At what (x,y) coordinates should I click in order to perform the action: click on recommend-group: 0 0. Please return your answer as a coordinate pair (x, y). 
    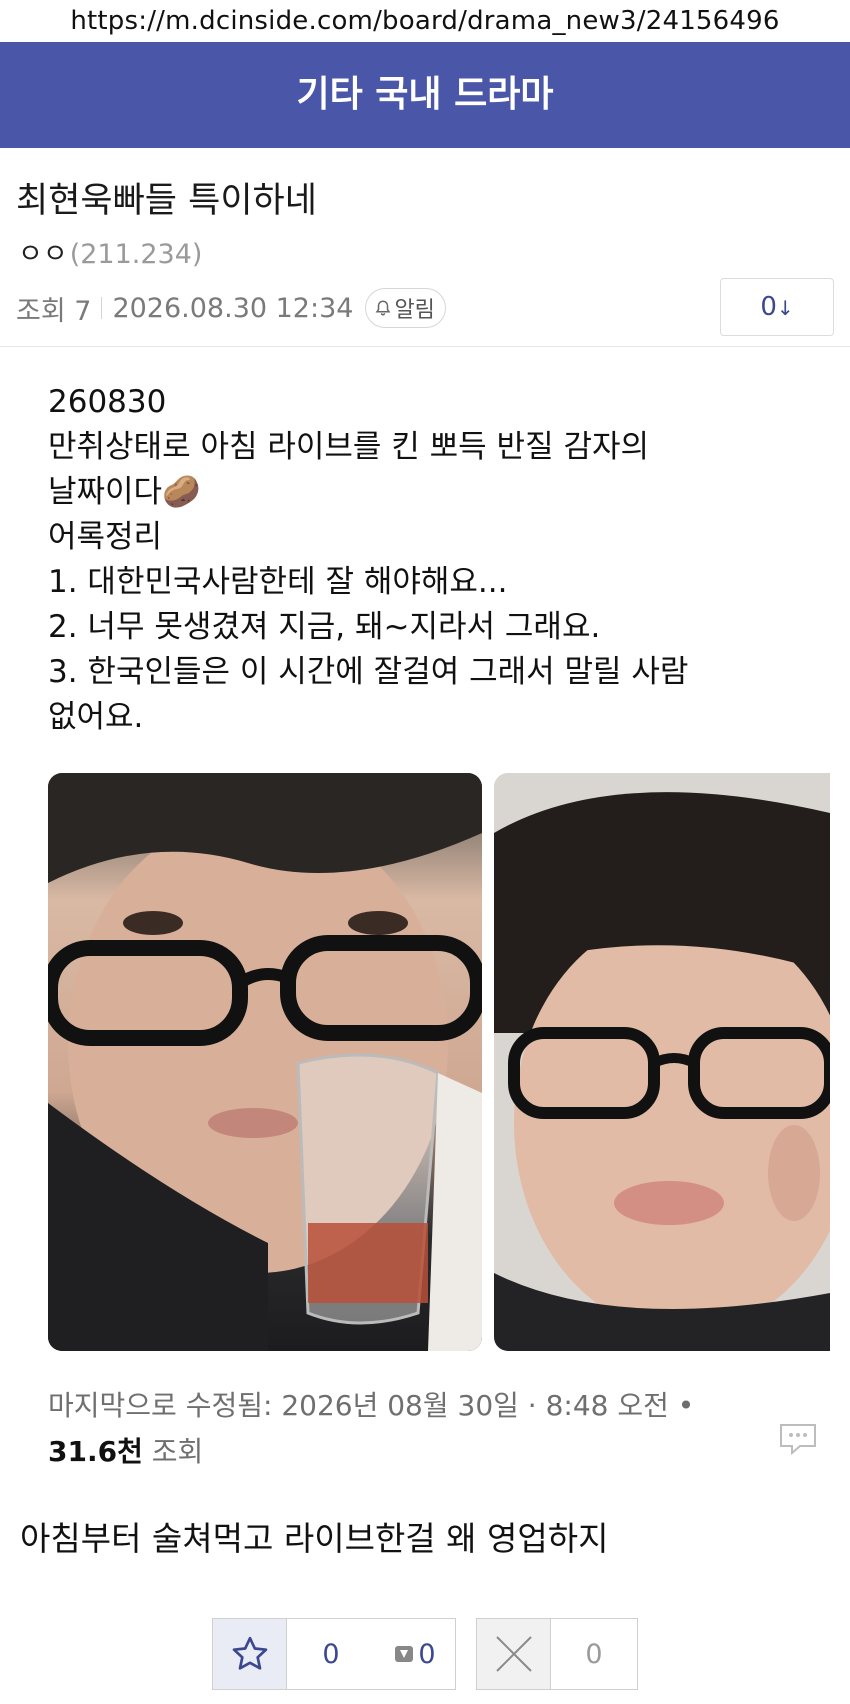
    Looking at the image, I should click on (334, 1654).